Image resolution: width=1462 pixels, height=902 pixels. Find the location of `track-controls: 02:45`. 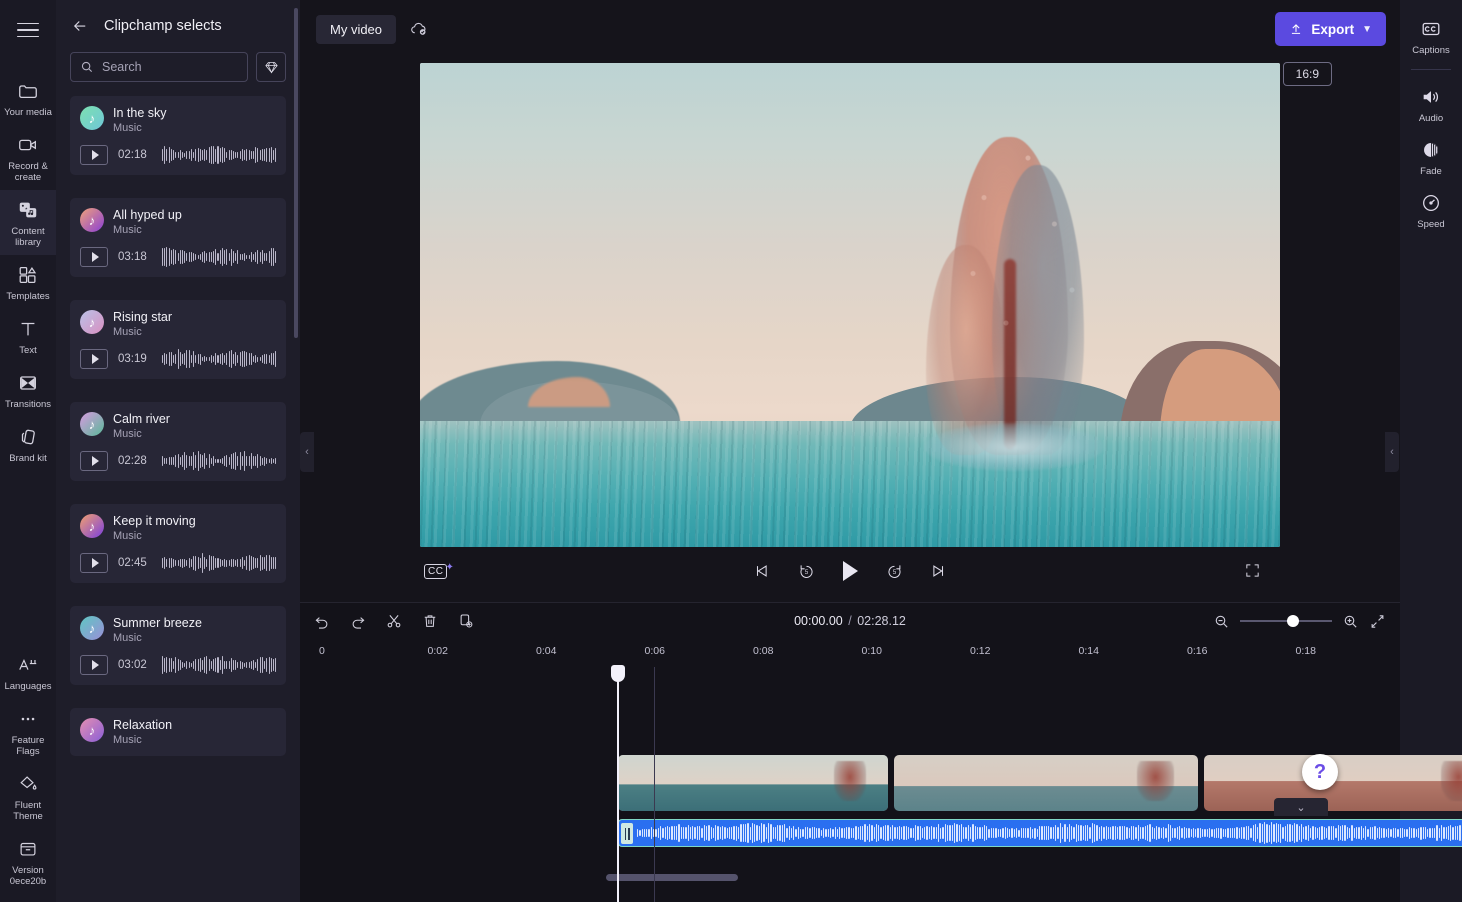

track-controls: 02:45 is located at coordinates (178, 563).